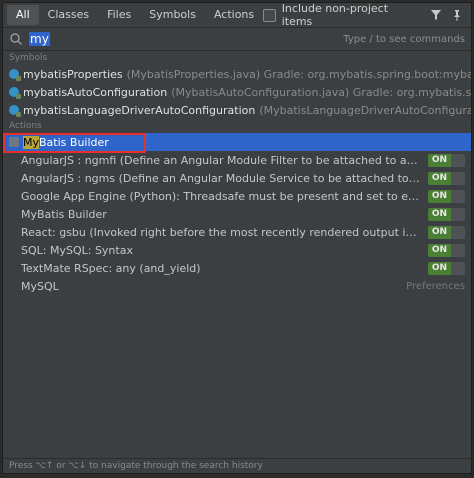  I want to click on search-input: my, so click(186, 39).